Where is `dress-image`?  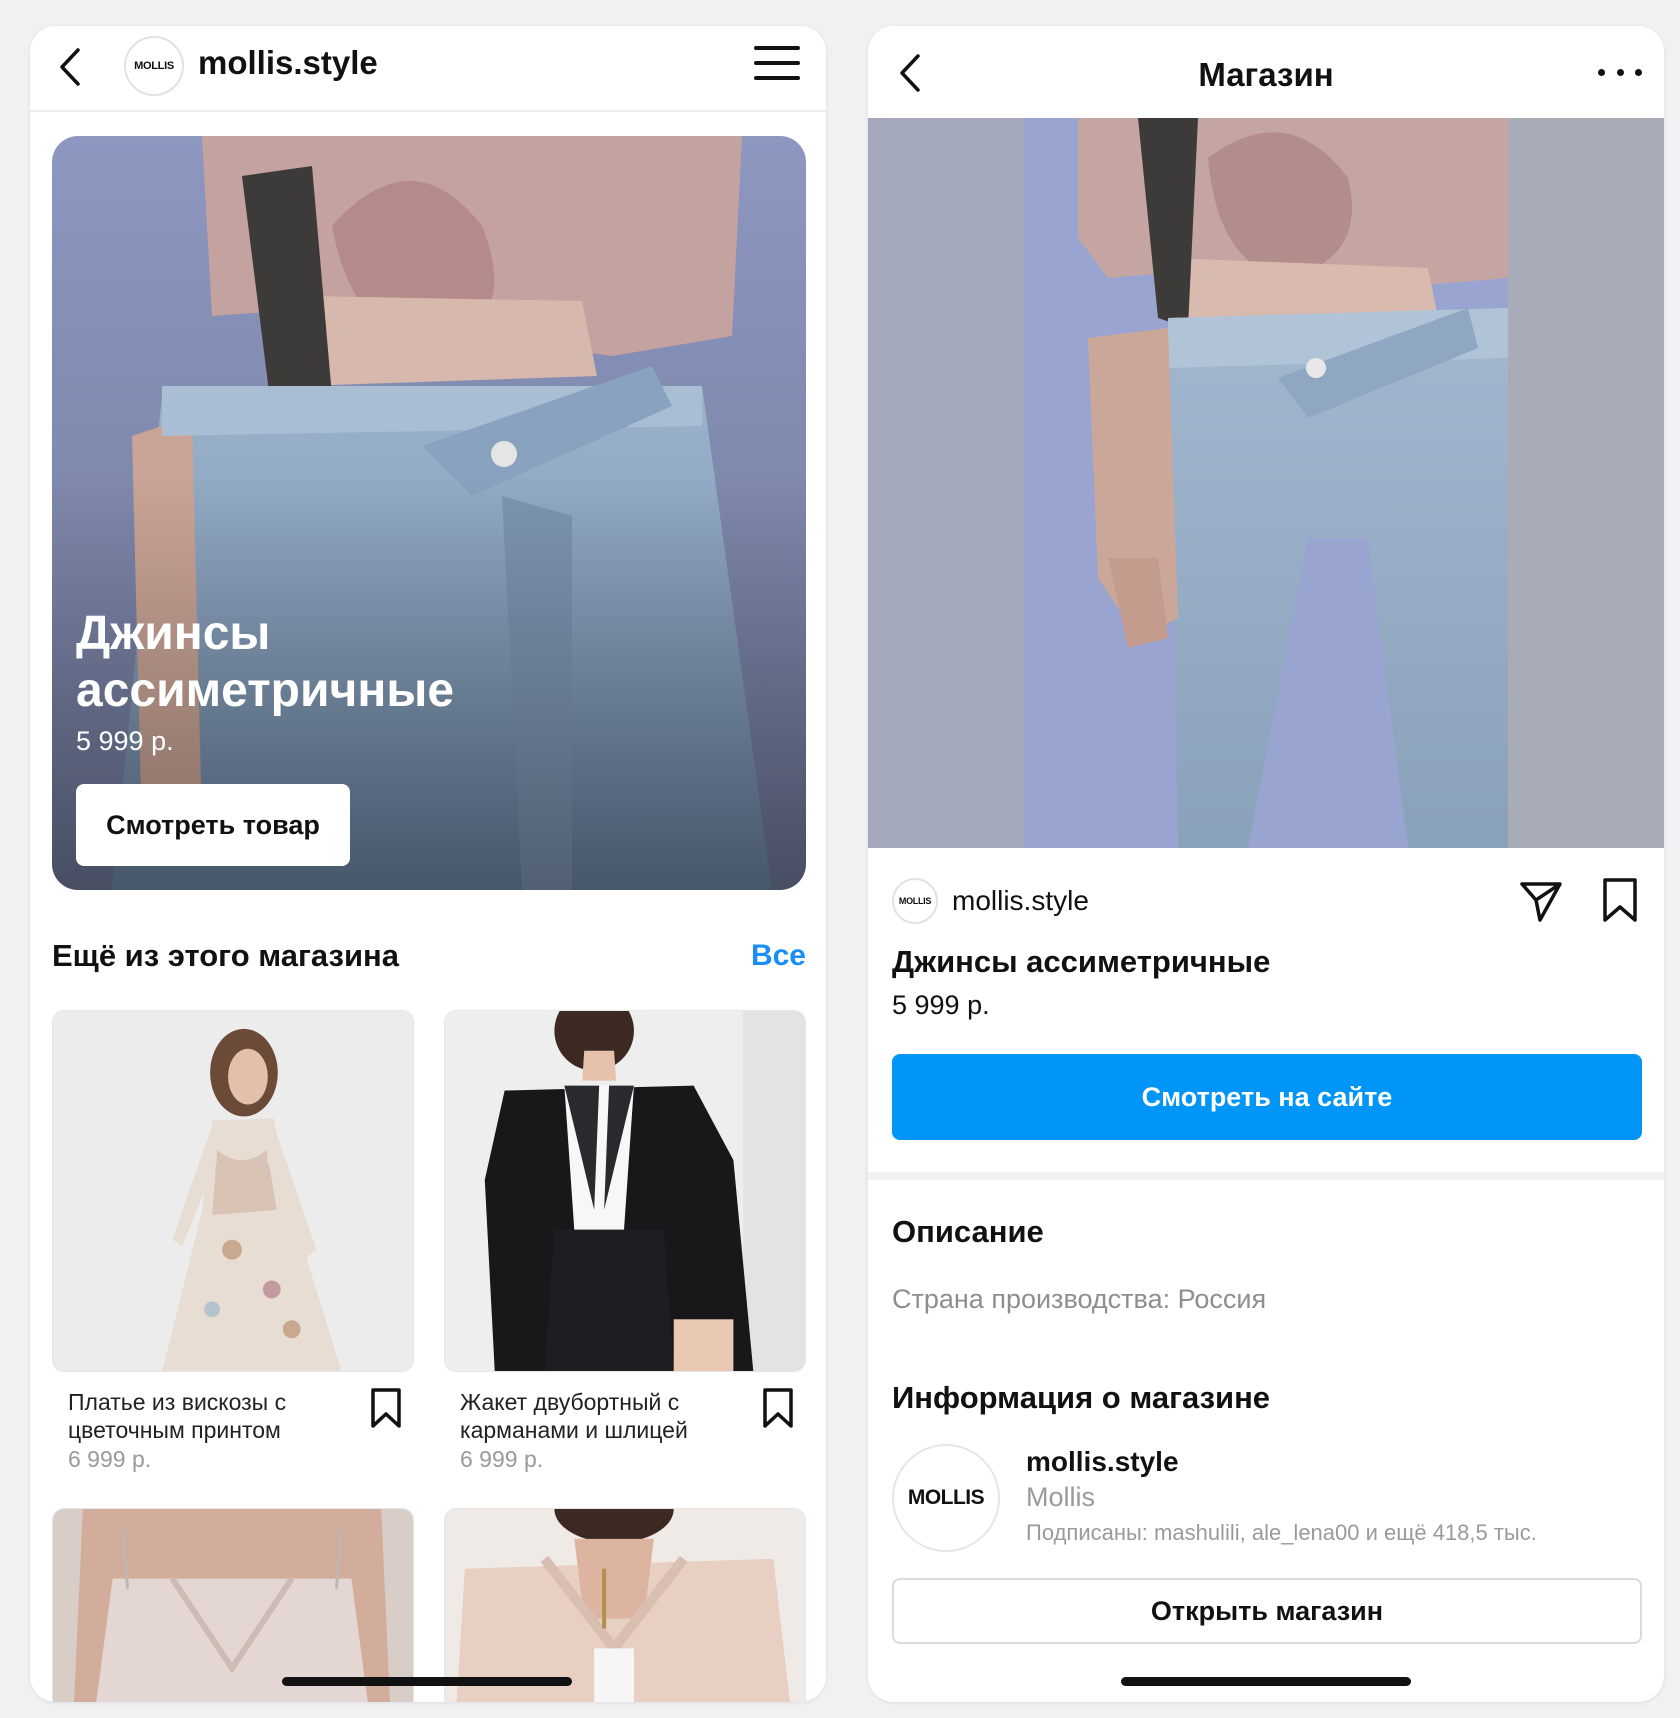
dress-image is located at coordinates (233, 1191).